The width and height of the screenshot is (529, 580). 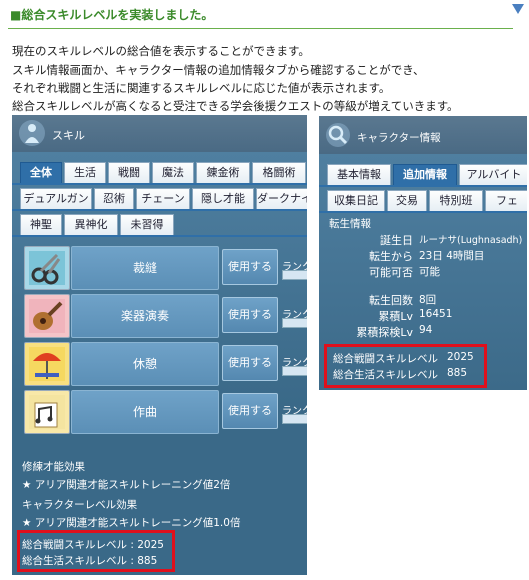 I want to click on skill-name: 作曲, so click(x=145, y=412).